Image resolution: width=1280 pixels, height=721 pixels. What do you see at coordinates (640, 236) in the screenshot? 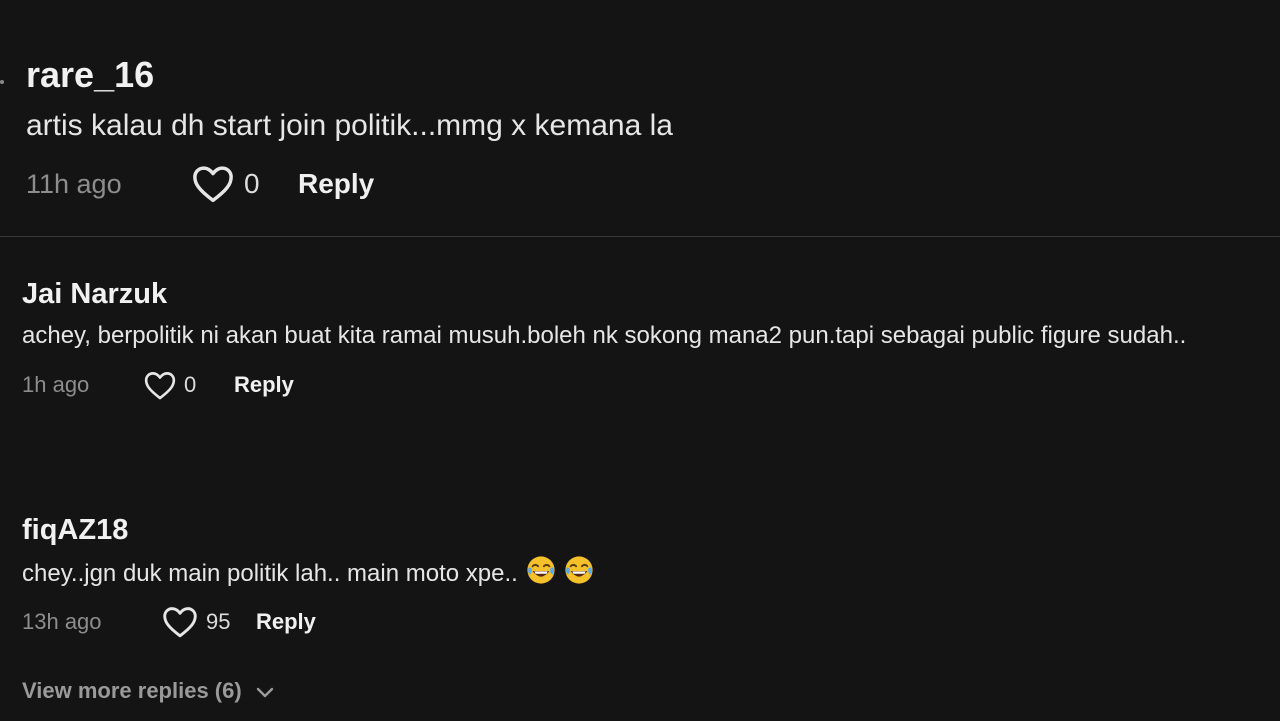
I see `divider` at bounding box center [640, 236].